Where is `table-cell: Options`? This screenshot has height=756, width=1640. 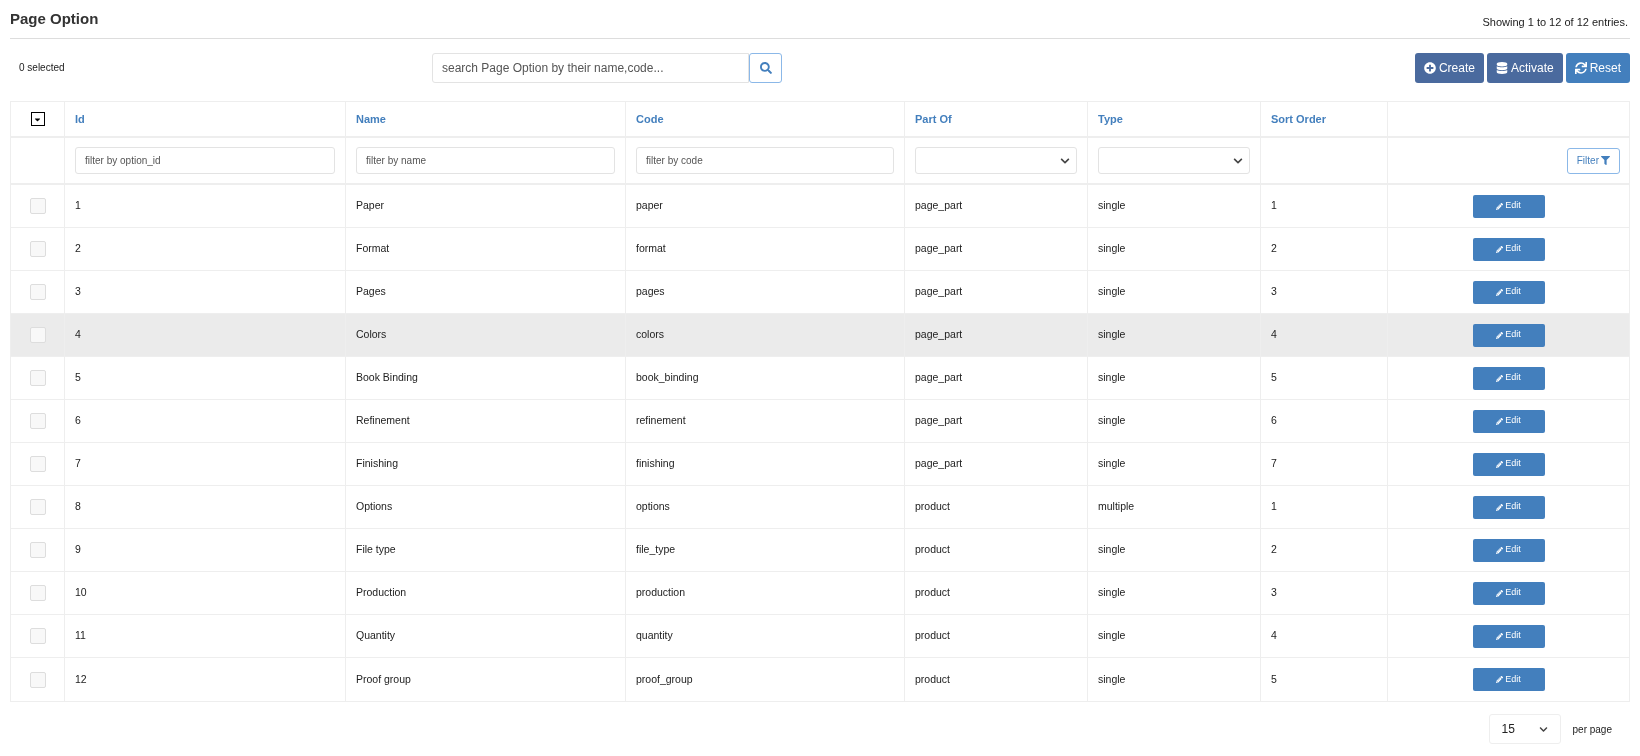
table-cell: Options is located at coordinates (374, 507).